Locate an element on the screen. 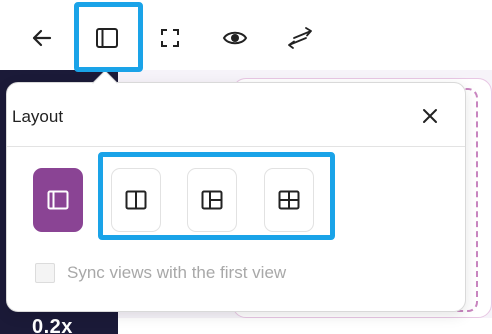 The image size is (492, 334). popover-divider is located at coordinates (236, 146).